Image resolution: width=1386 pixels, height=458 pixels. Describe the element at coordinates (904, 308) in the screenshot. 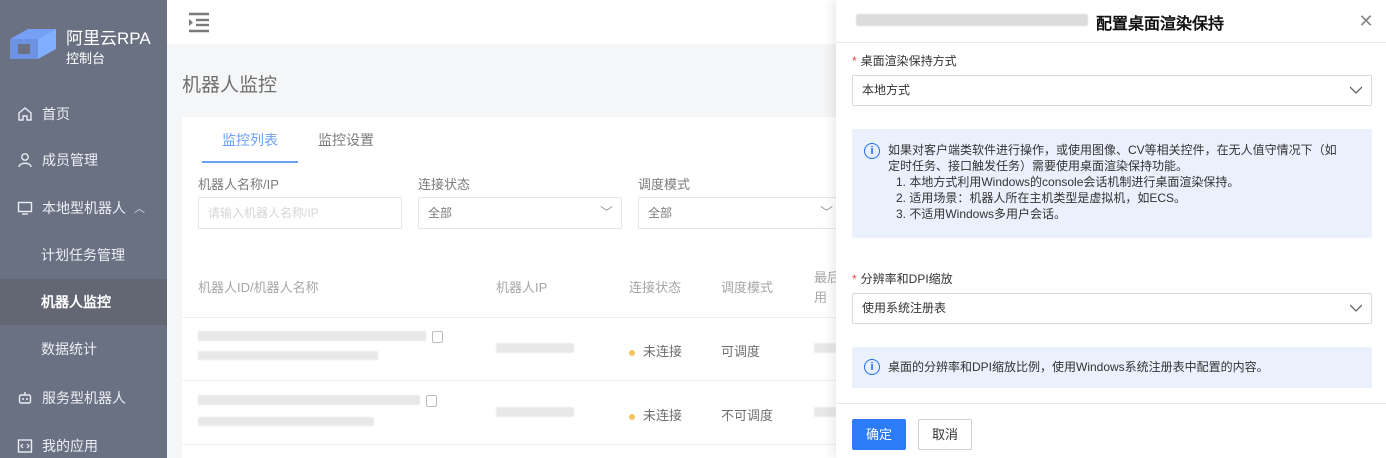

I see `resolution-value: 使用系统注册表` at that location.